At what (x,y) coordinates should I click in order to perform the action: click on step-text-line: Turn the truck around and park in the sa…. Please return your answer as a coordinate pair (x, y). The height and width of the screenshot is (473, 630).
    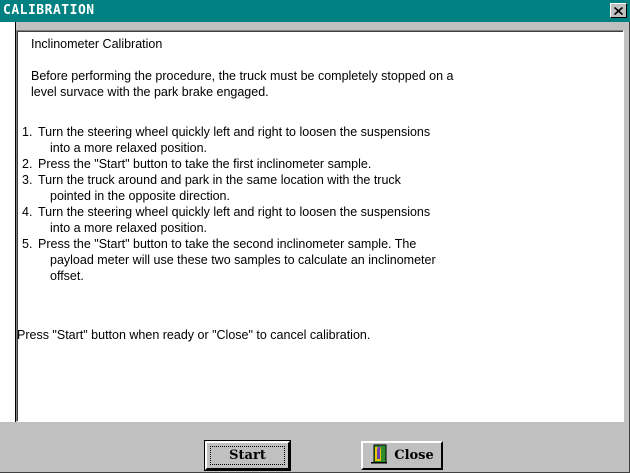
    Looking at the image, I should click on (219, 180).